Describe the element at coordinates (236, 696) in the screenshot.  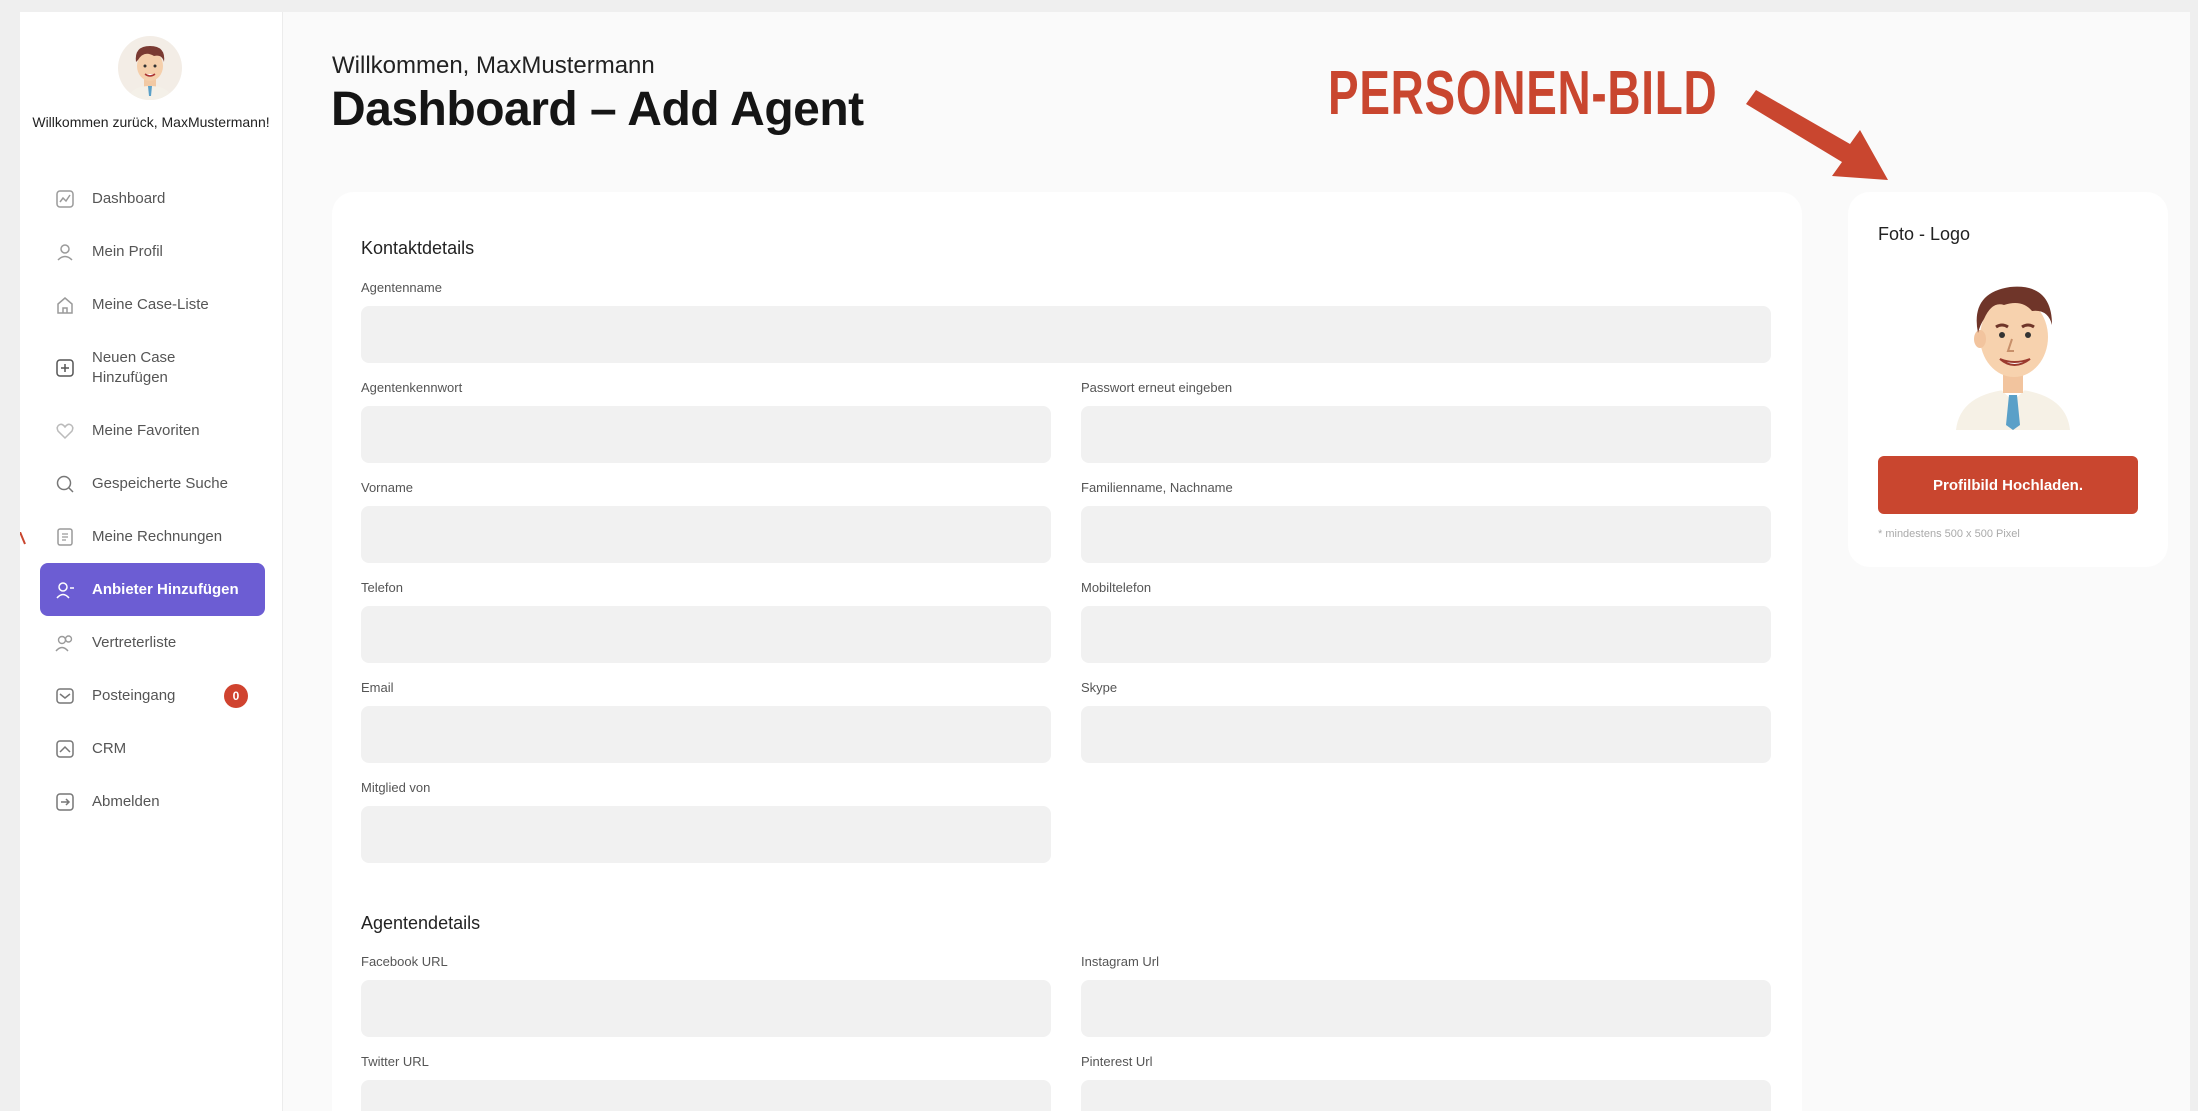
I see `inbox-count-badge: 0` at that location.